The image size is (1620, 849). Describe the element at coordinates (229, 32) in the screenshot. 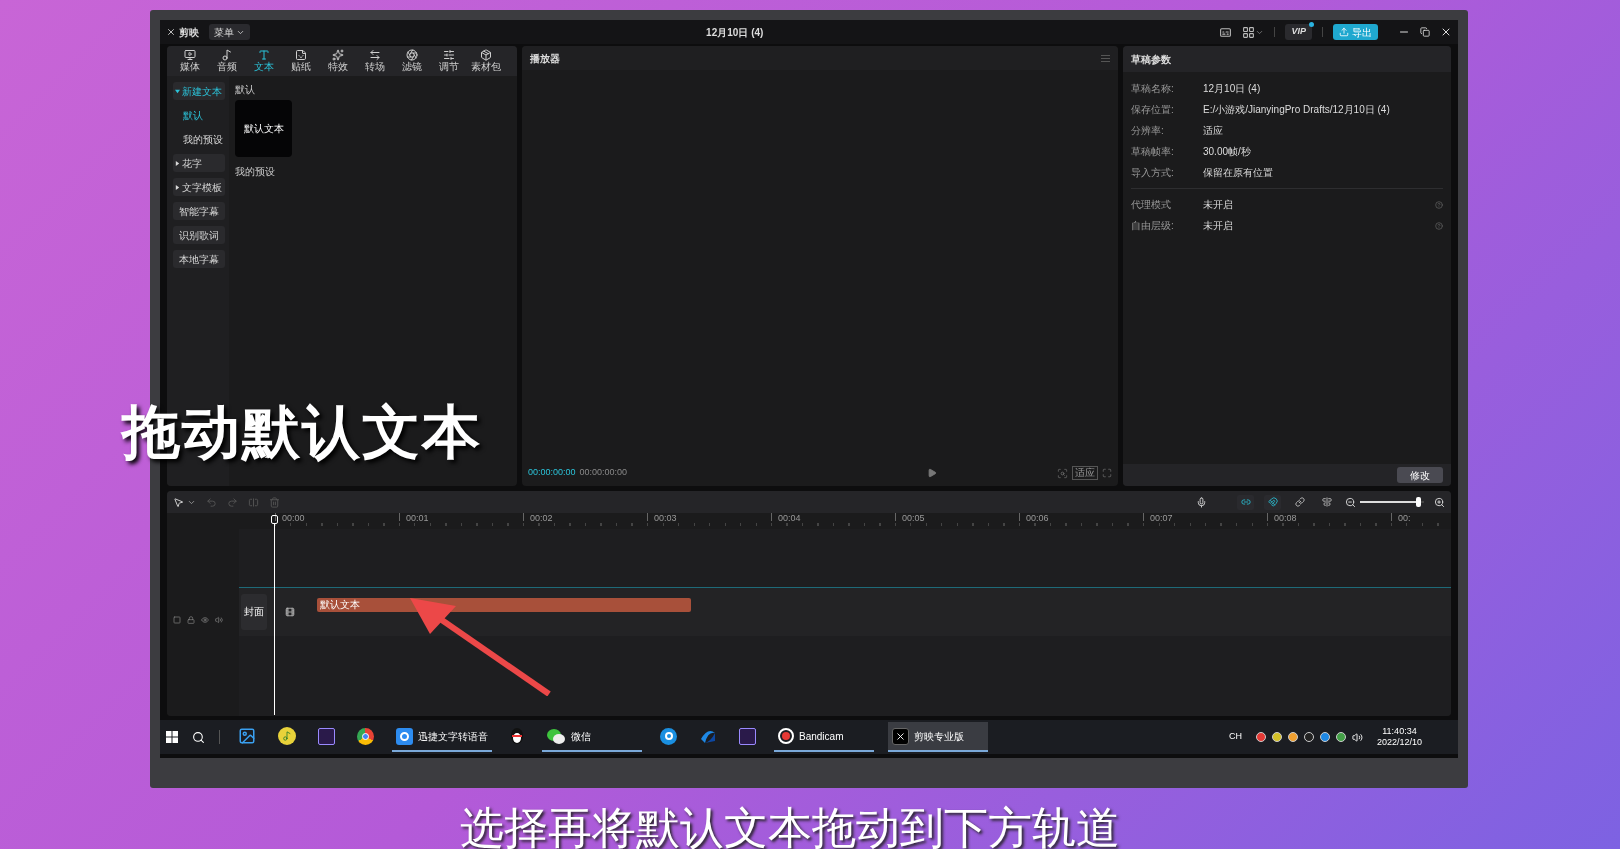

I see `menu-button: 菜单` at that location.